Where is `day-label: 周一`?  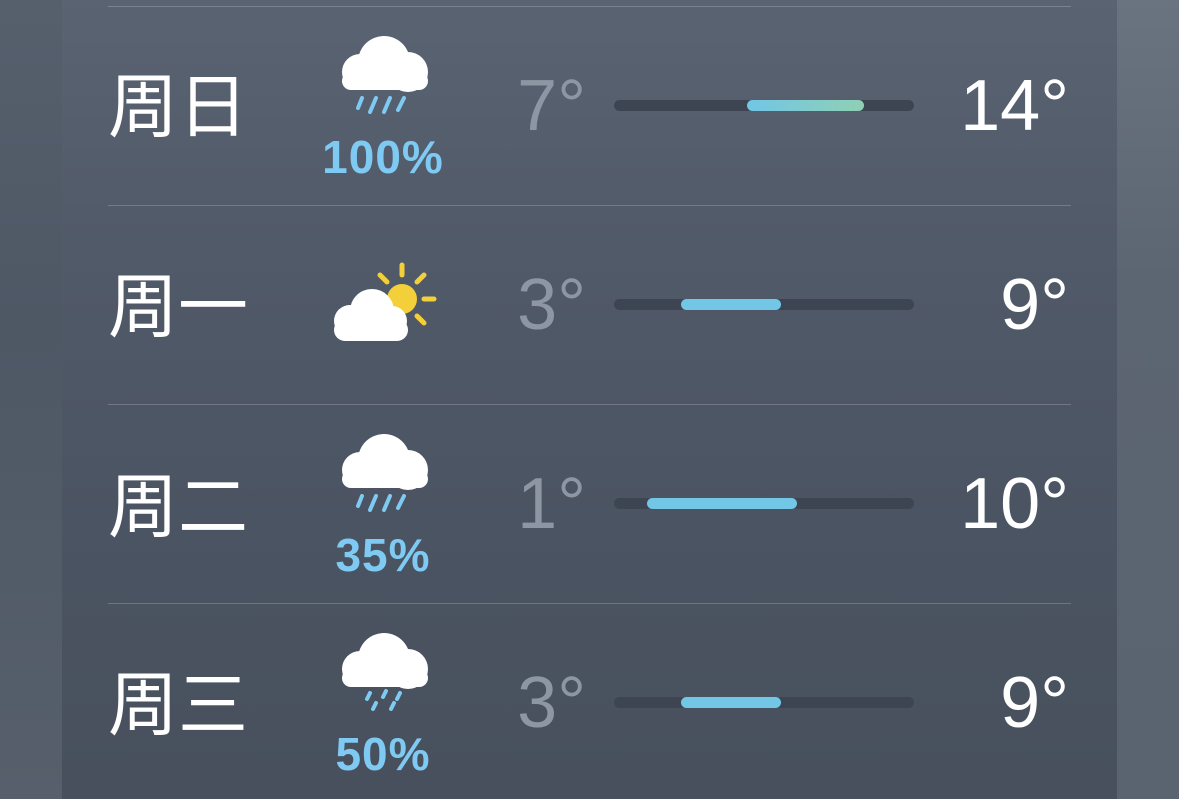 day-label: 周一 is located at coordinates (178, 307).